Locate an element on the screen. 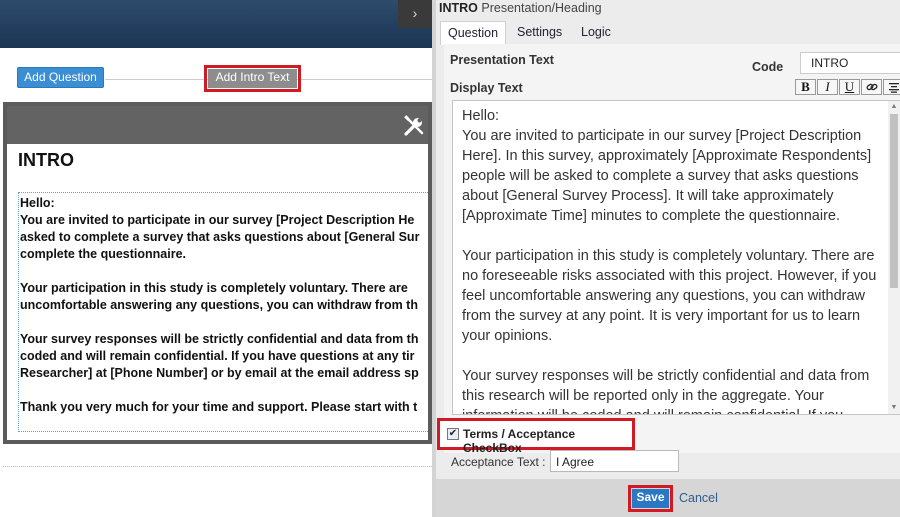  acceptance-text-label: Acceptance Text : is located at coordinates (498, 462).